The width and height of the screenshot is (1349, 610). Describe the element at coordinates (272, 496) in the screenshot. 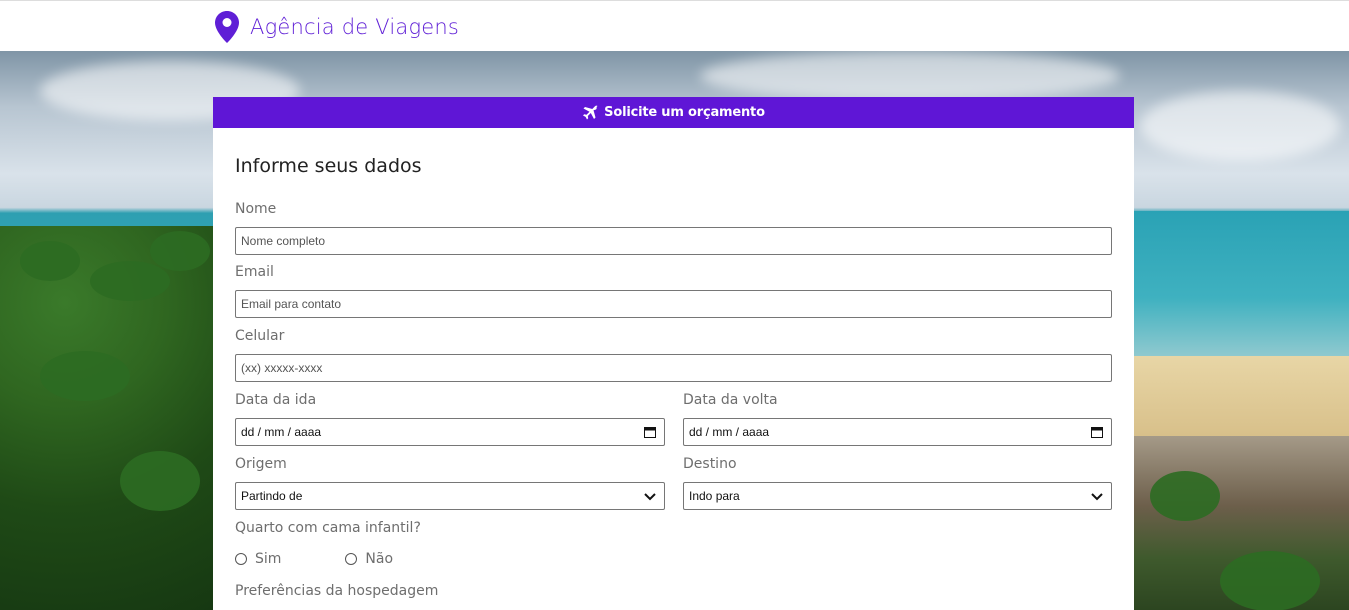

I see `origem-selected: Partindo de` at that location.